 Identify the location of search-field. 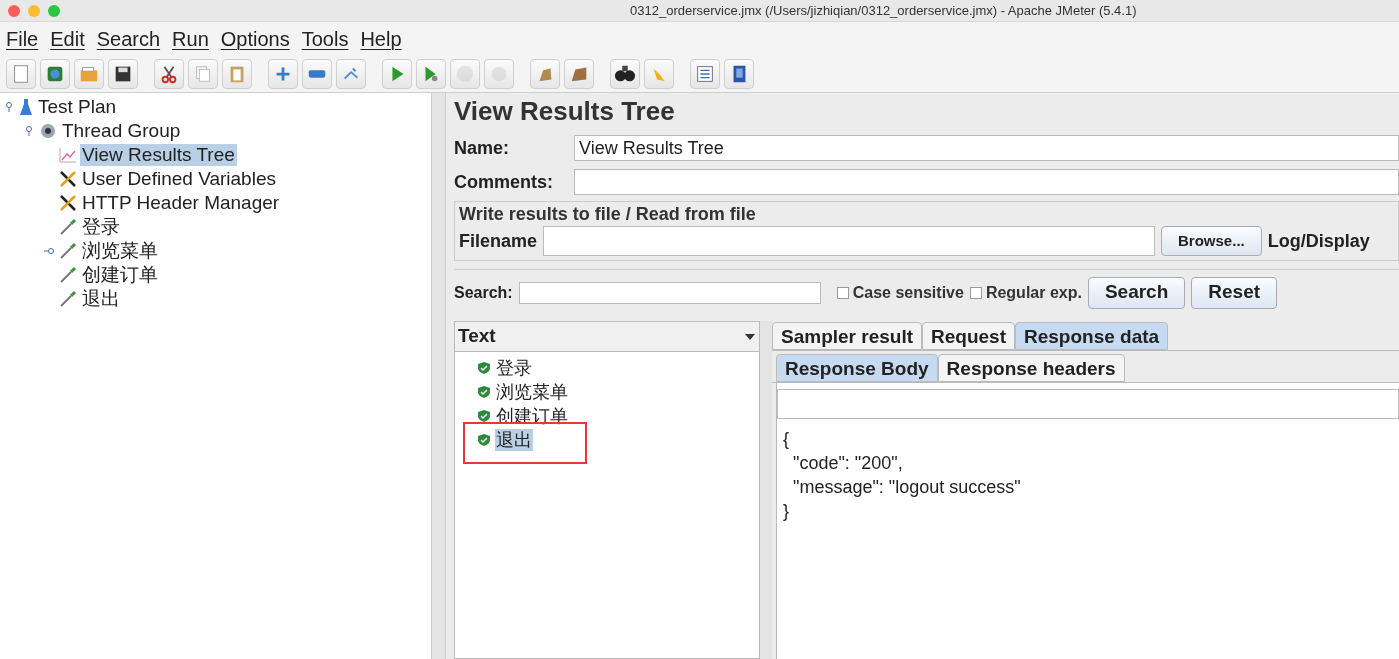
(669, 292).